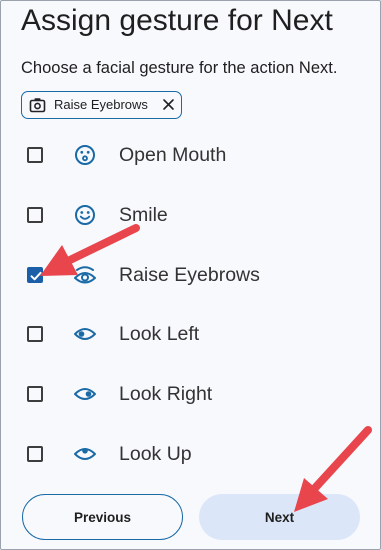  What do you see at coordinates (333, 469) in the screenshot?
I see `arrow-to-next-button` at bounding box center [333, 469].